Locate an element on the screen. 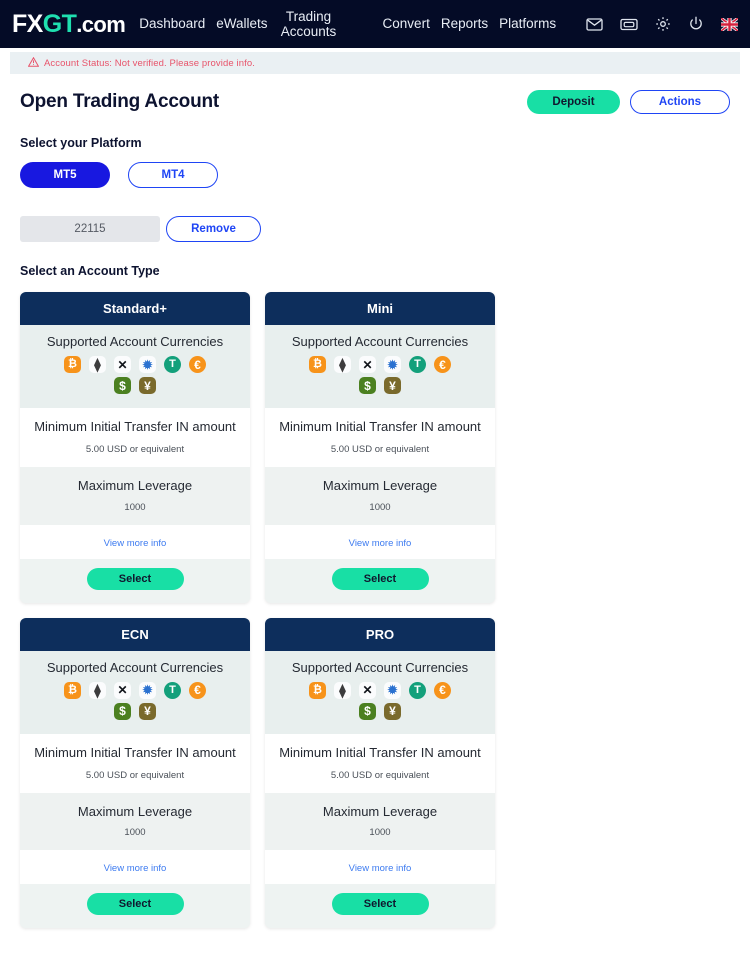 The image size is (750, 969). deposit-button: Deposit is located at coordinates (573, 102).